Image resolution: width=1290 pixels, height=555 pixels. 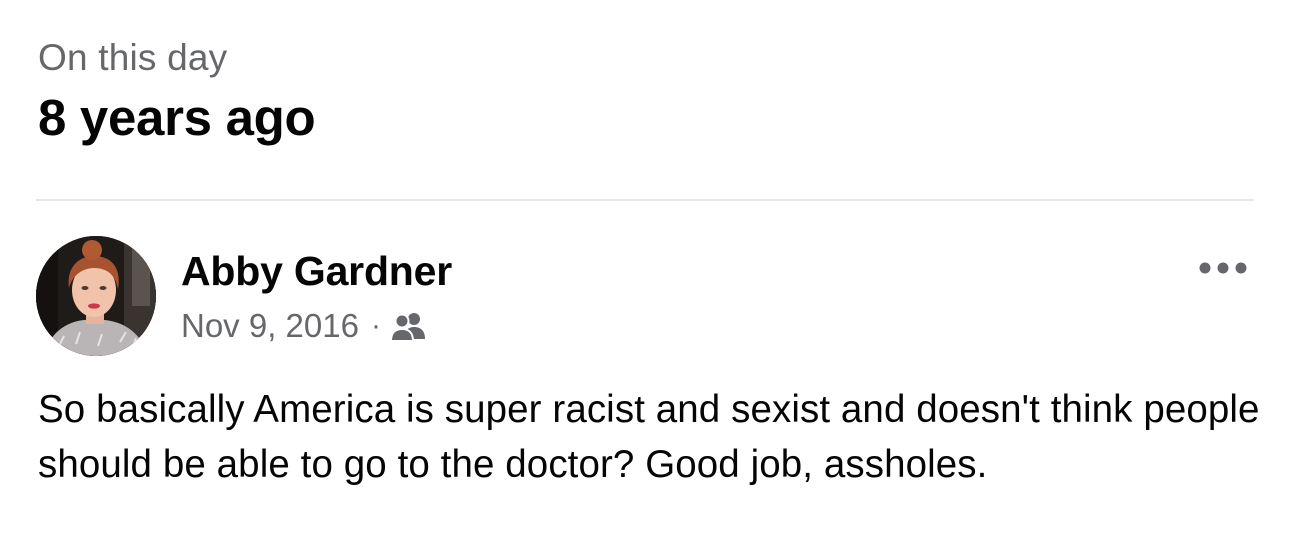 I want to click on author-name: Abby Gardner, so click(x=316, y=271).